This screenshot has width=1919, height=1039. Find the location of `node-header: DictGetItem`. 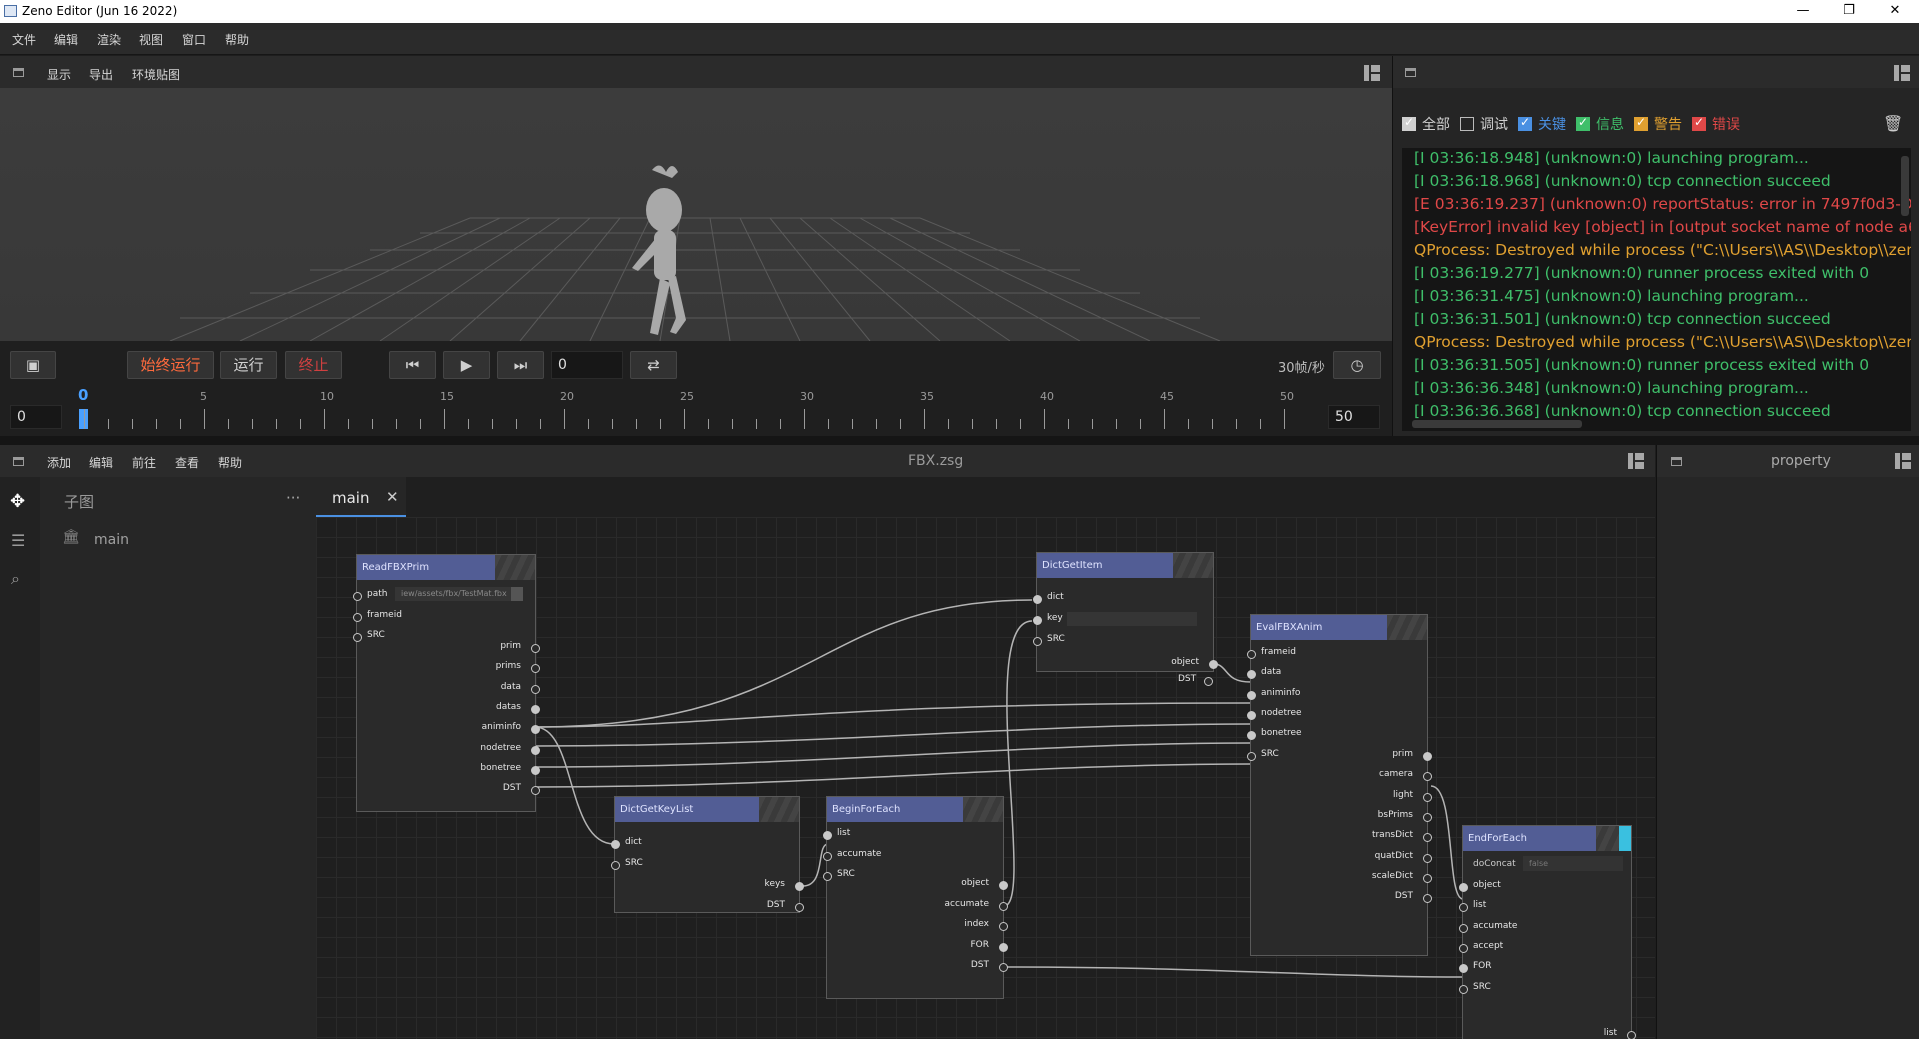

node-header: DictGetItem is located at coordinates (1125, 565).